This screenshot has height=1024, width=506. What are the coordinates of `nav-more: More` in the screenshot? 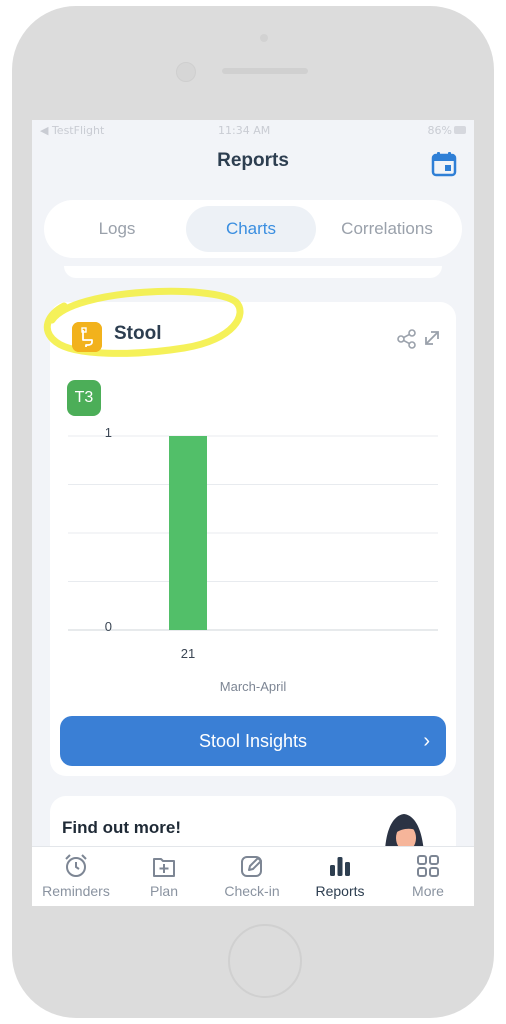 It's located at (428, 876).